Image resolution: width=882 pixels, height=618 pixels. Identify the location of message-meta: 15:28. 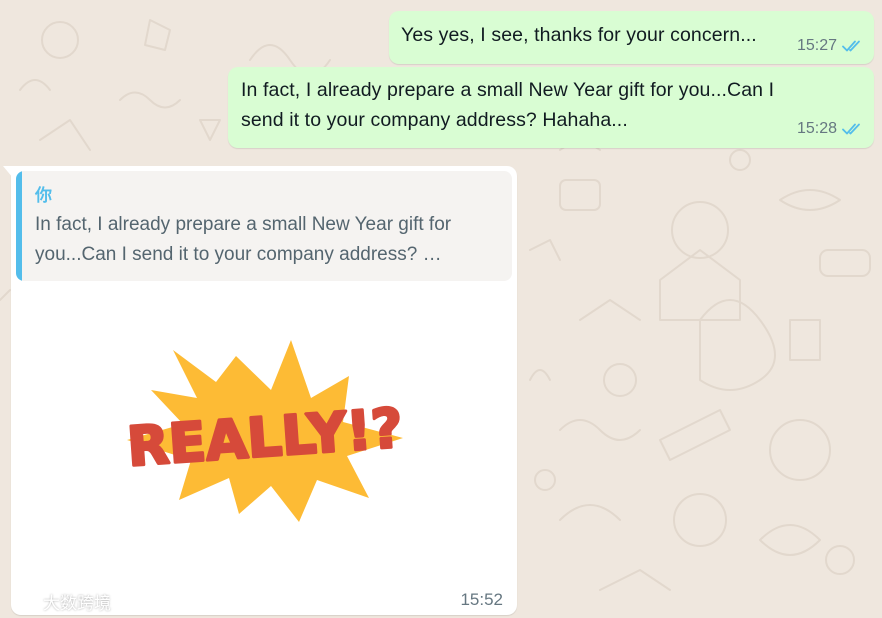
(830, 129).